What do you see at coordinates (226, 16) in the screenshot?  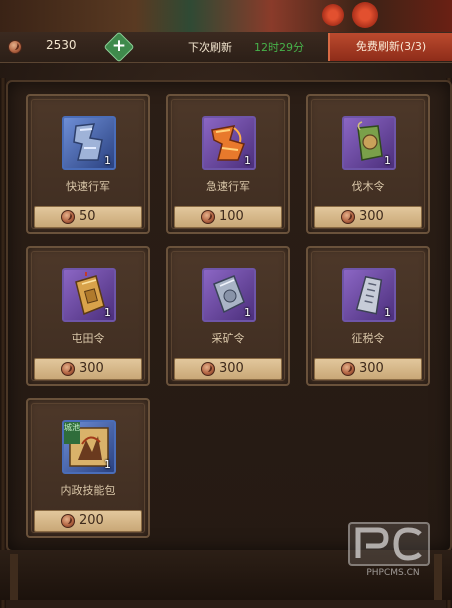 I see `top-decorative-banner` at bounding box center [226, 16].